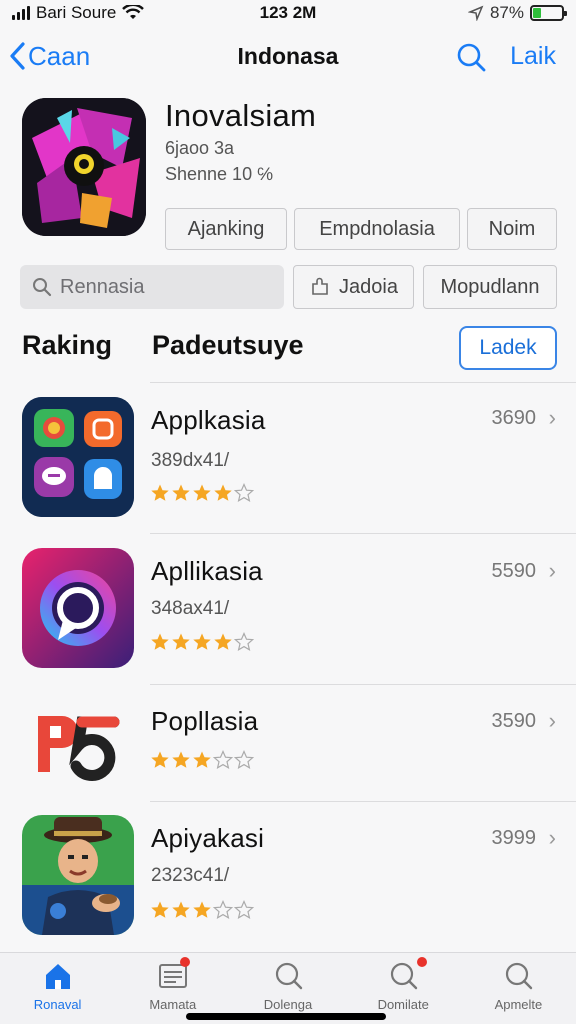  I want to click on tab-label: Ronaval, so click(57, 1004).